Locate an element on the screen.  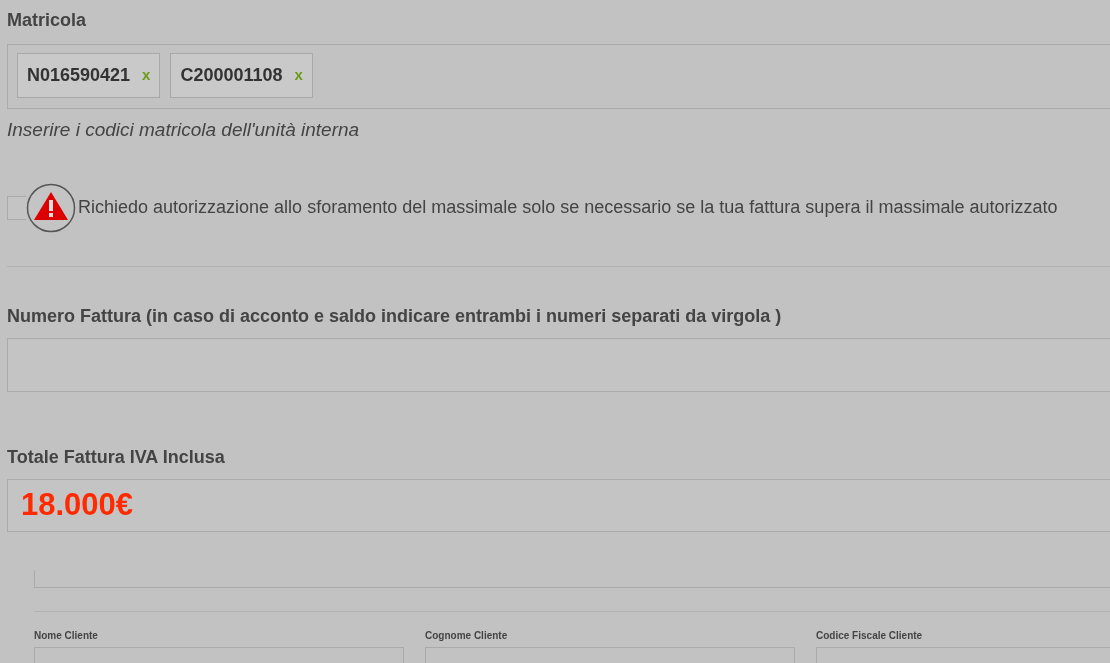
help-text: Inserire i codici matricola dell'unità interna is located at coordinates (183, 130).